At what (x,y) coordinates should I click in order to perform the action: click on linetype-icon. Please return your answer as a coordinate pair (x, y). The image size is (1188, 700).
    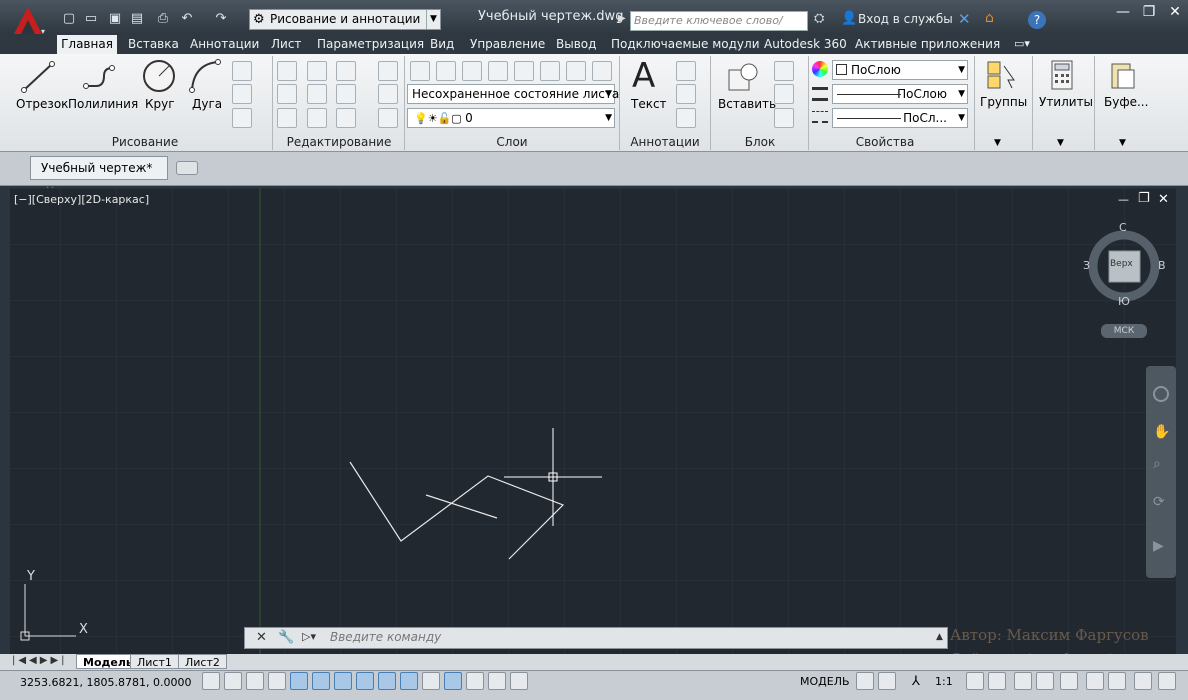
    Looking at the image, I should click on (820, 94).